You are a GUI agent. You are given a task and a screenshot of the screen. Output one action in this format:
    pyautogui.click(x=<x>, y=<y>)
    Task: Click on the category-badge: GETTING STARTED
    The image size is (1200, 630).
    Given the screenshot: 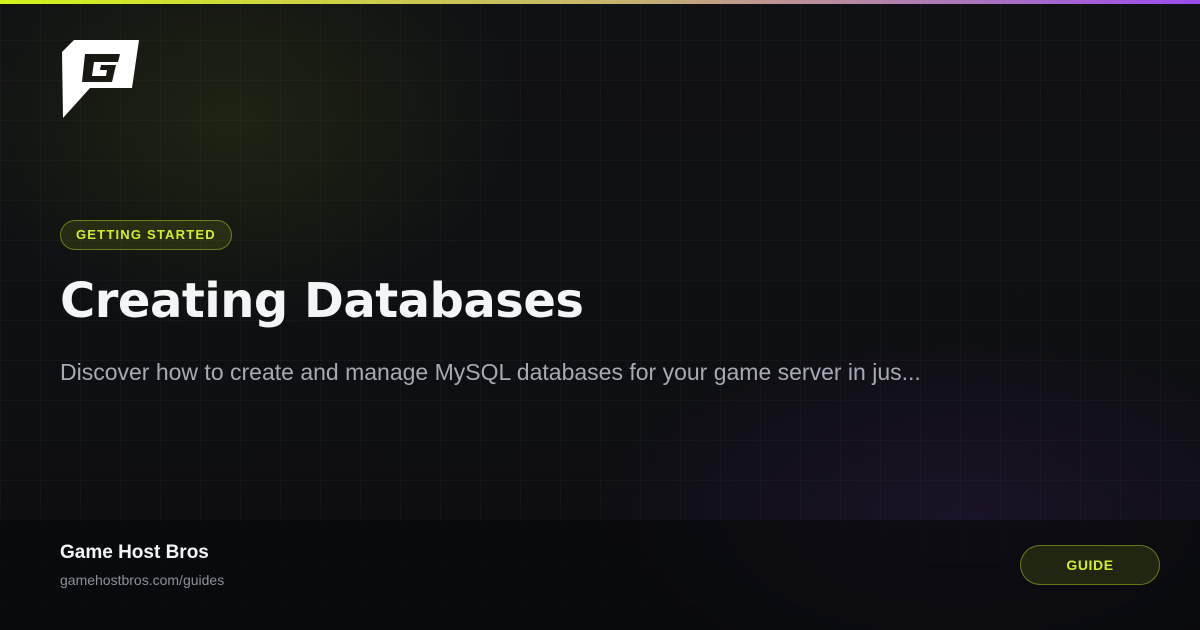 What is the action you would take?
    pyautogui.click(x=146, y=235)
    